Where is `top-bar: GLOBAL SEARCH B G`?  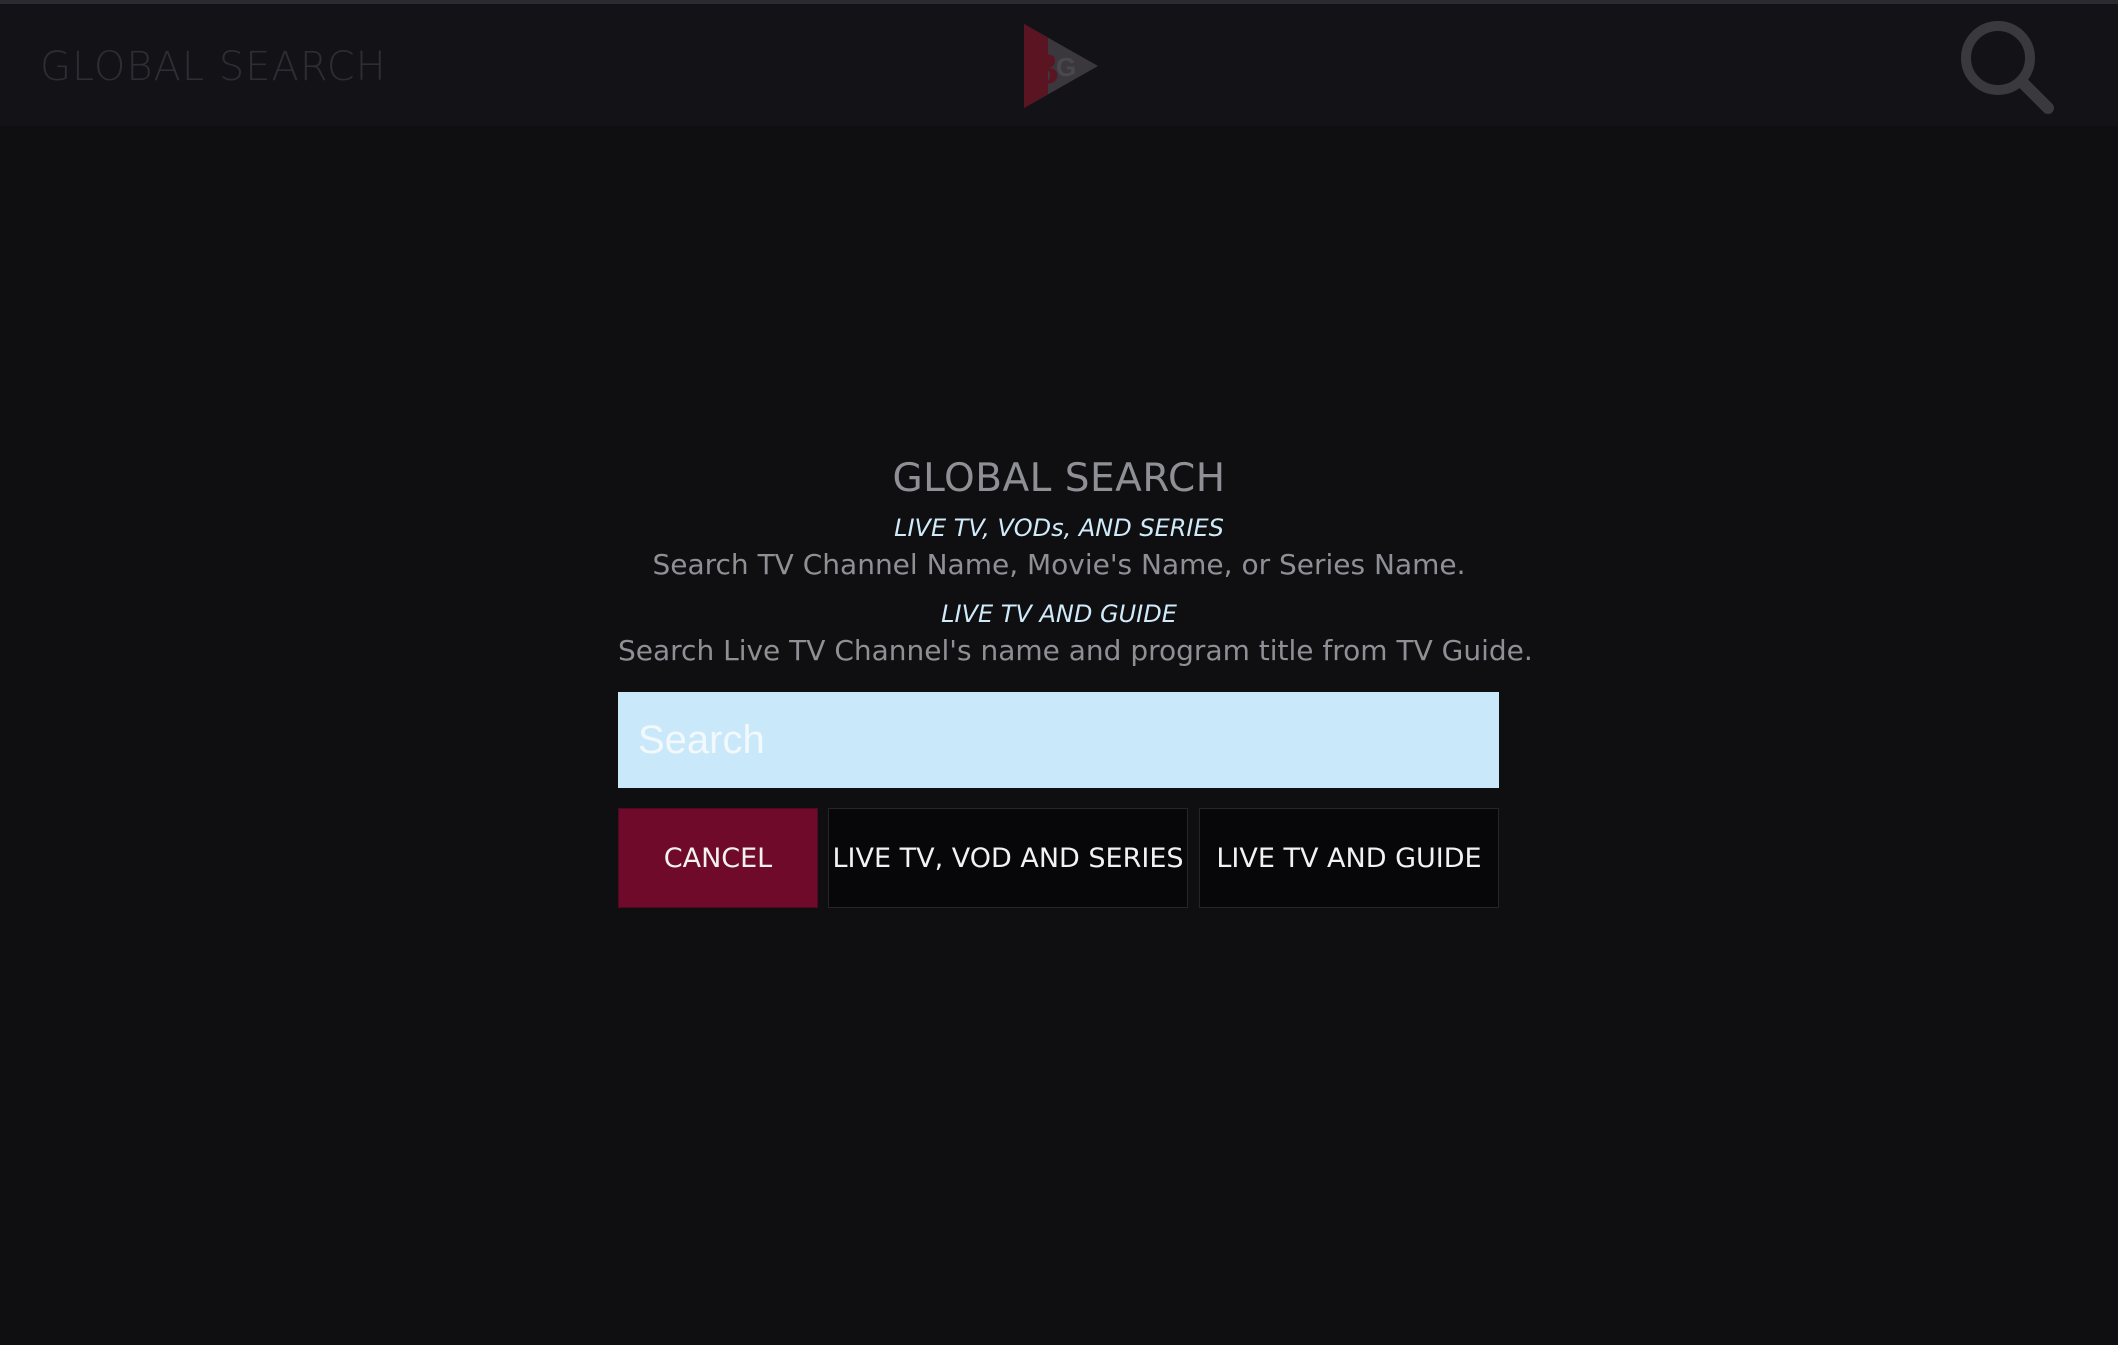
top-bar: GLOBAL SEARCH B G is located at coordinates (1059, 65).